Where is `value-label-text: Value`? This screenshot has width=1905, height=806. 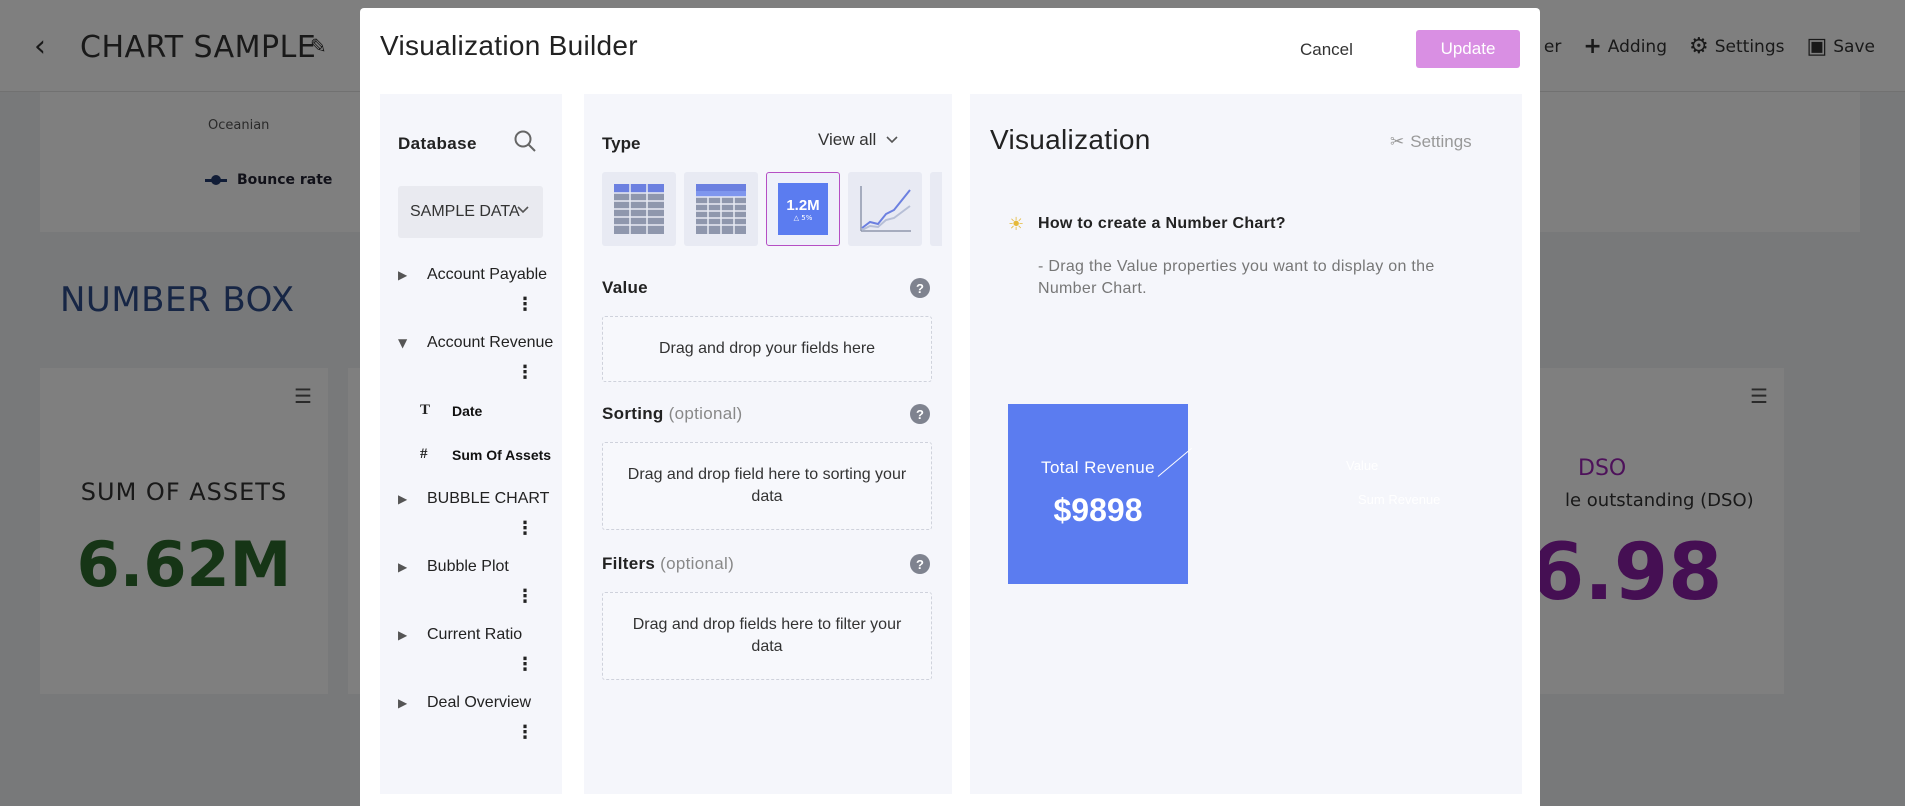 value-label-text: Value is located at coordinates (625, 287).